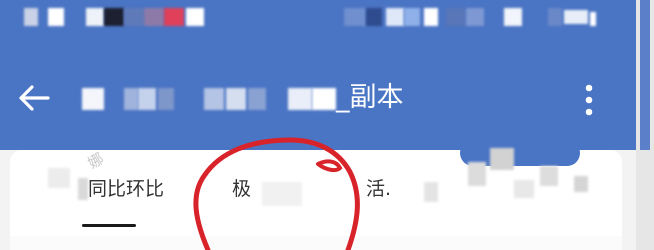 Image resolution: width=654 pixels, height=250 pixels. Describe the element at coordinates (645, 75) in the screenshot. I see `scrollbar-thumb` at that location.